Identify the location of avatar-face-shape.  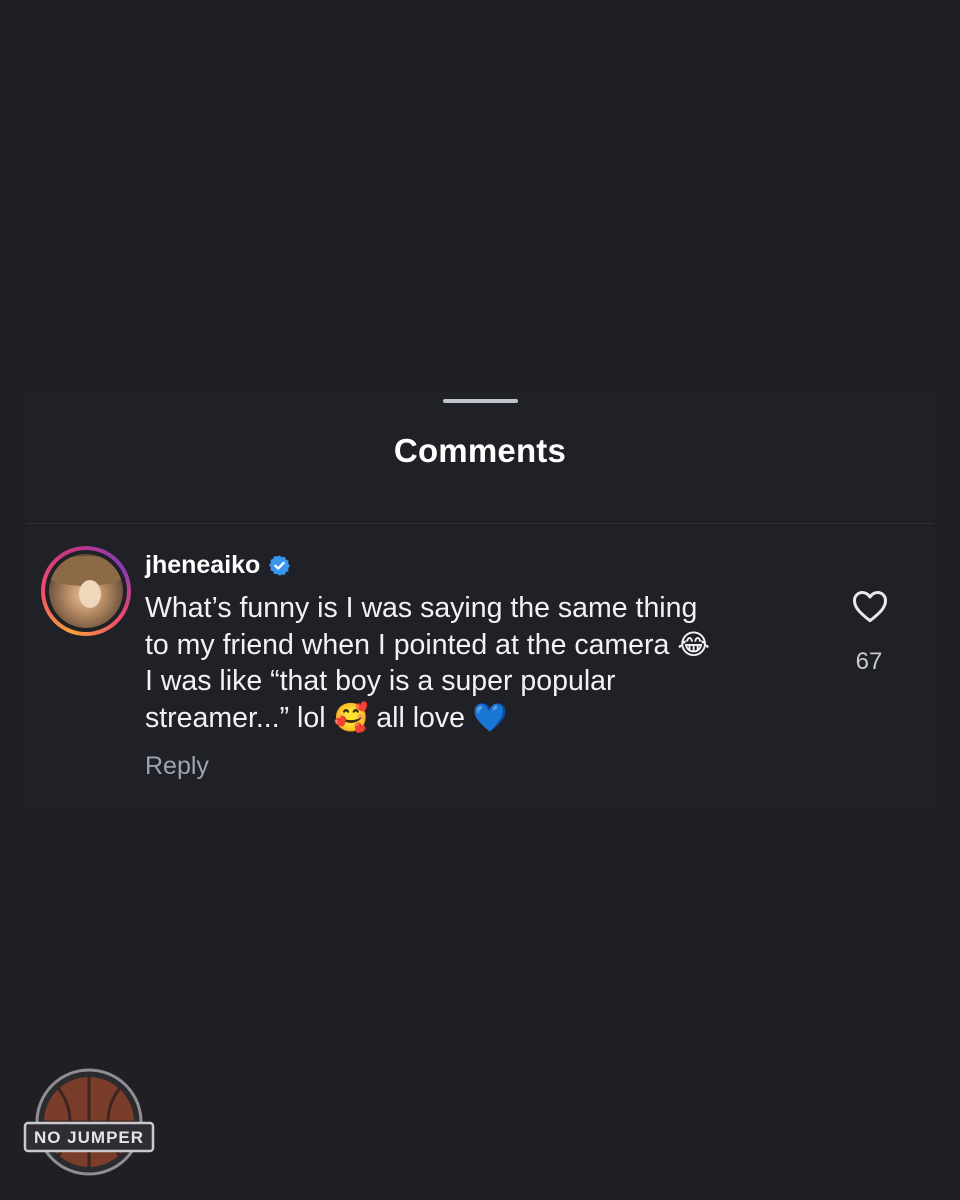
(90, 594).